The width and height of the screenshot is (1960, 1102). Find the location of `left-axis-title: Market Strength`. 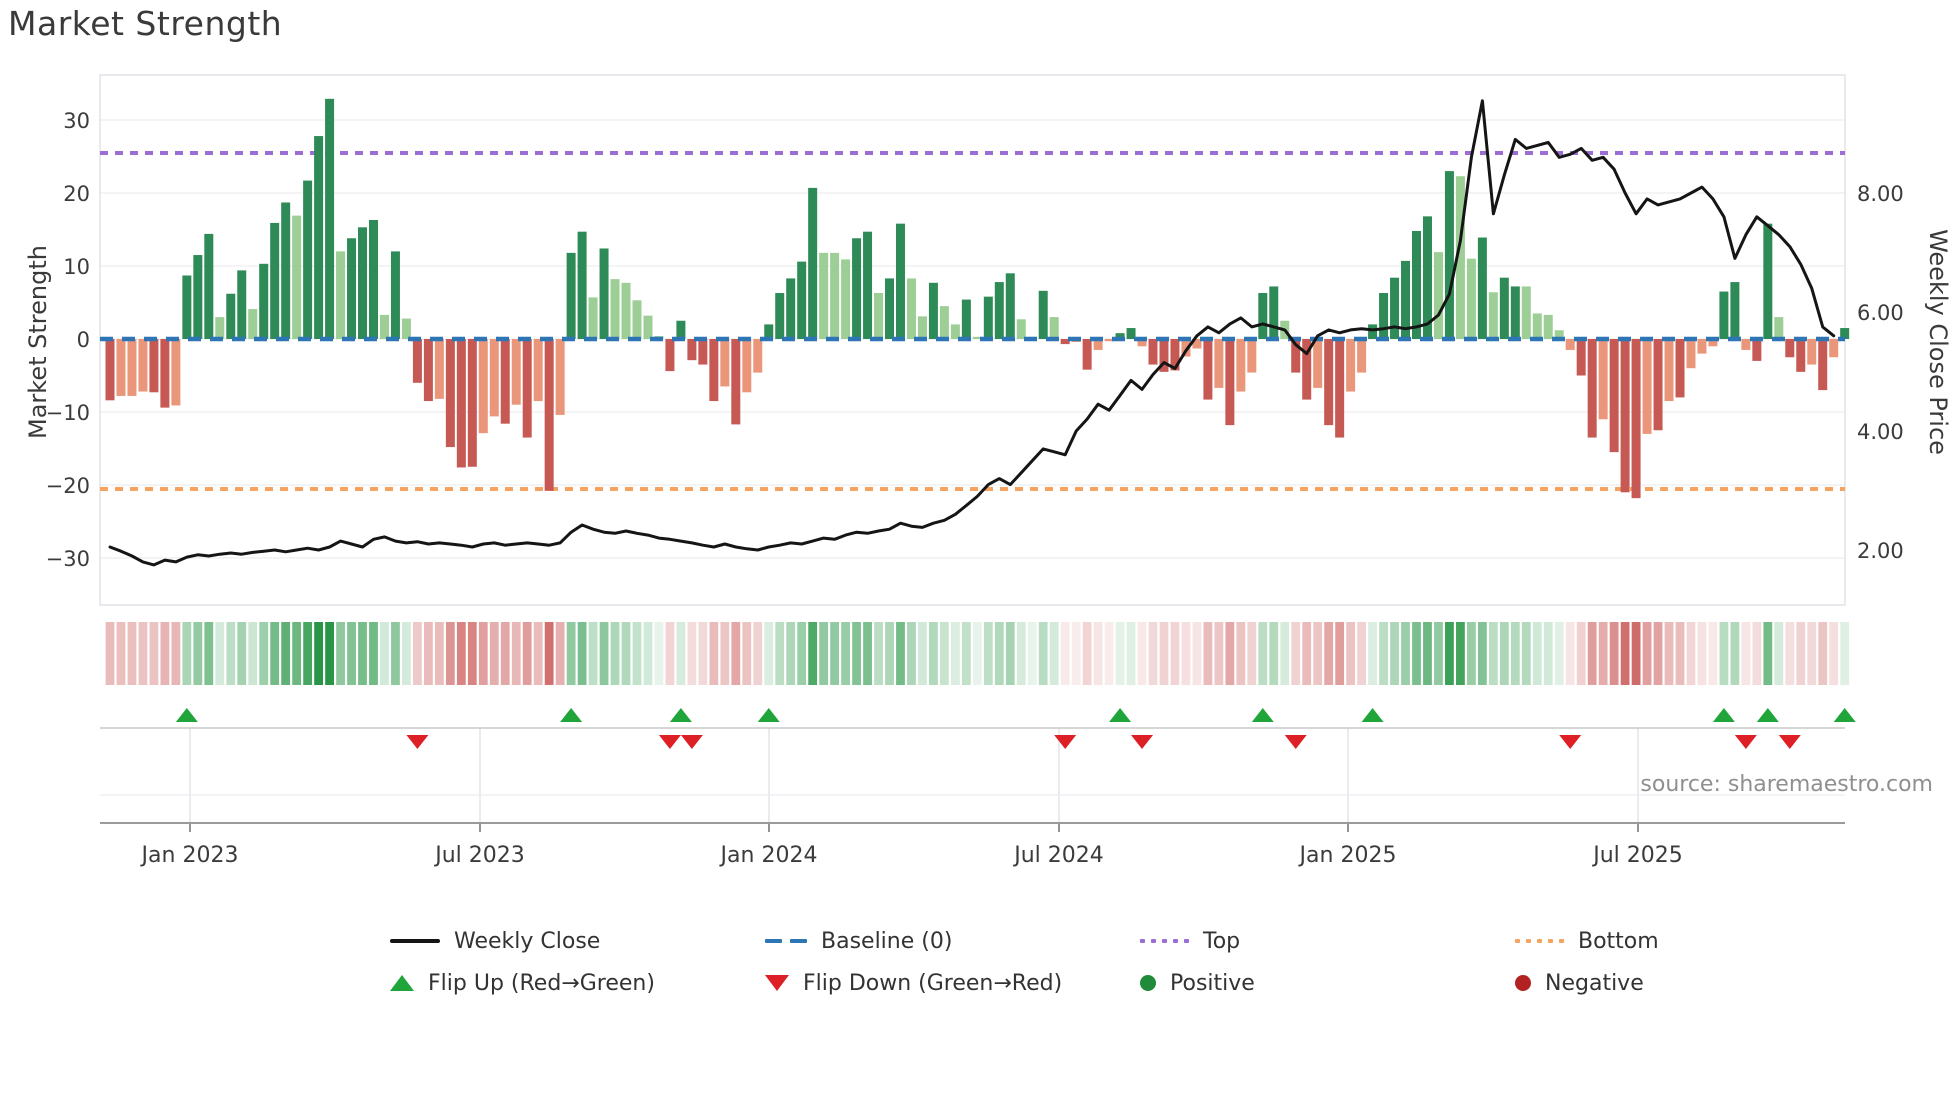

left-axis-title: Market Strength is located at coordinates (38, 342).